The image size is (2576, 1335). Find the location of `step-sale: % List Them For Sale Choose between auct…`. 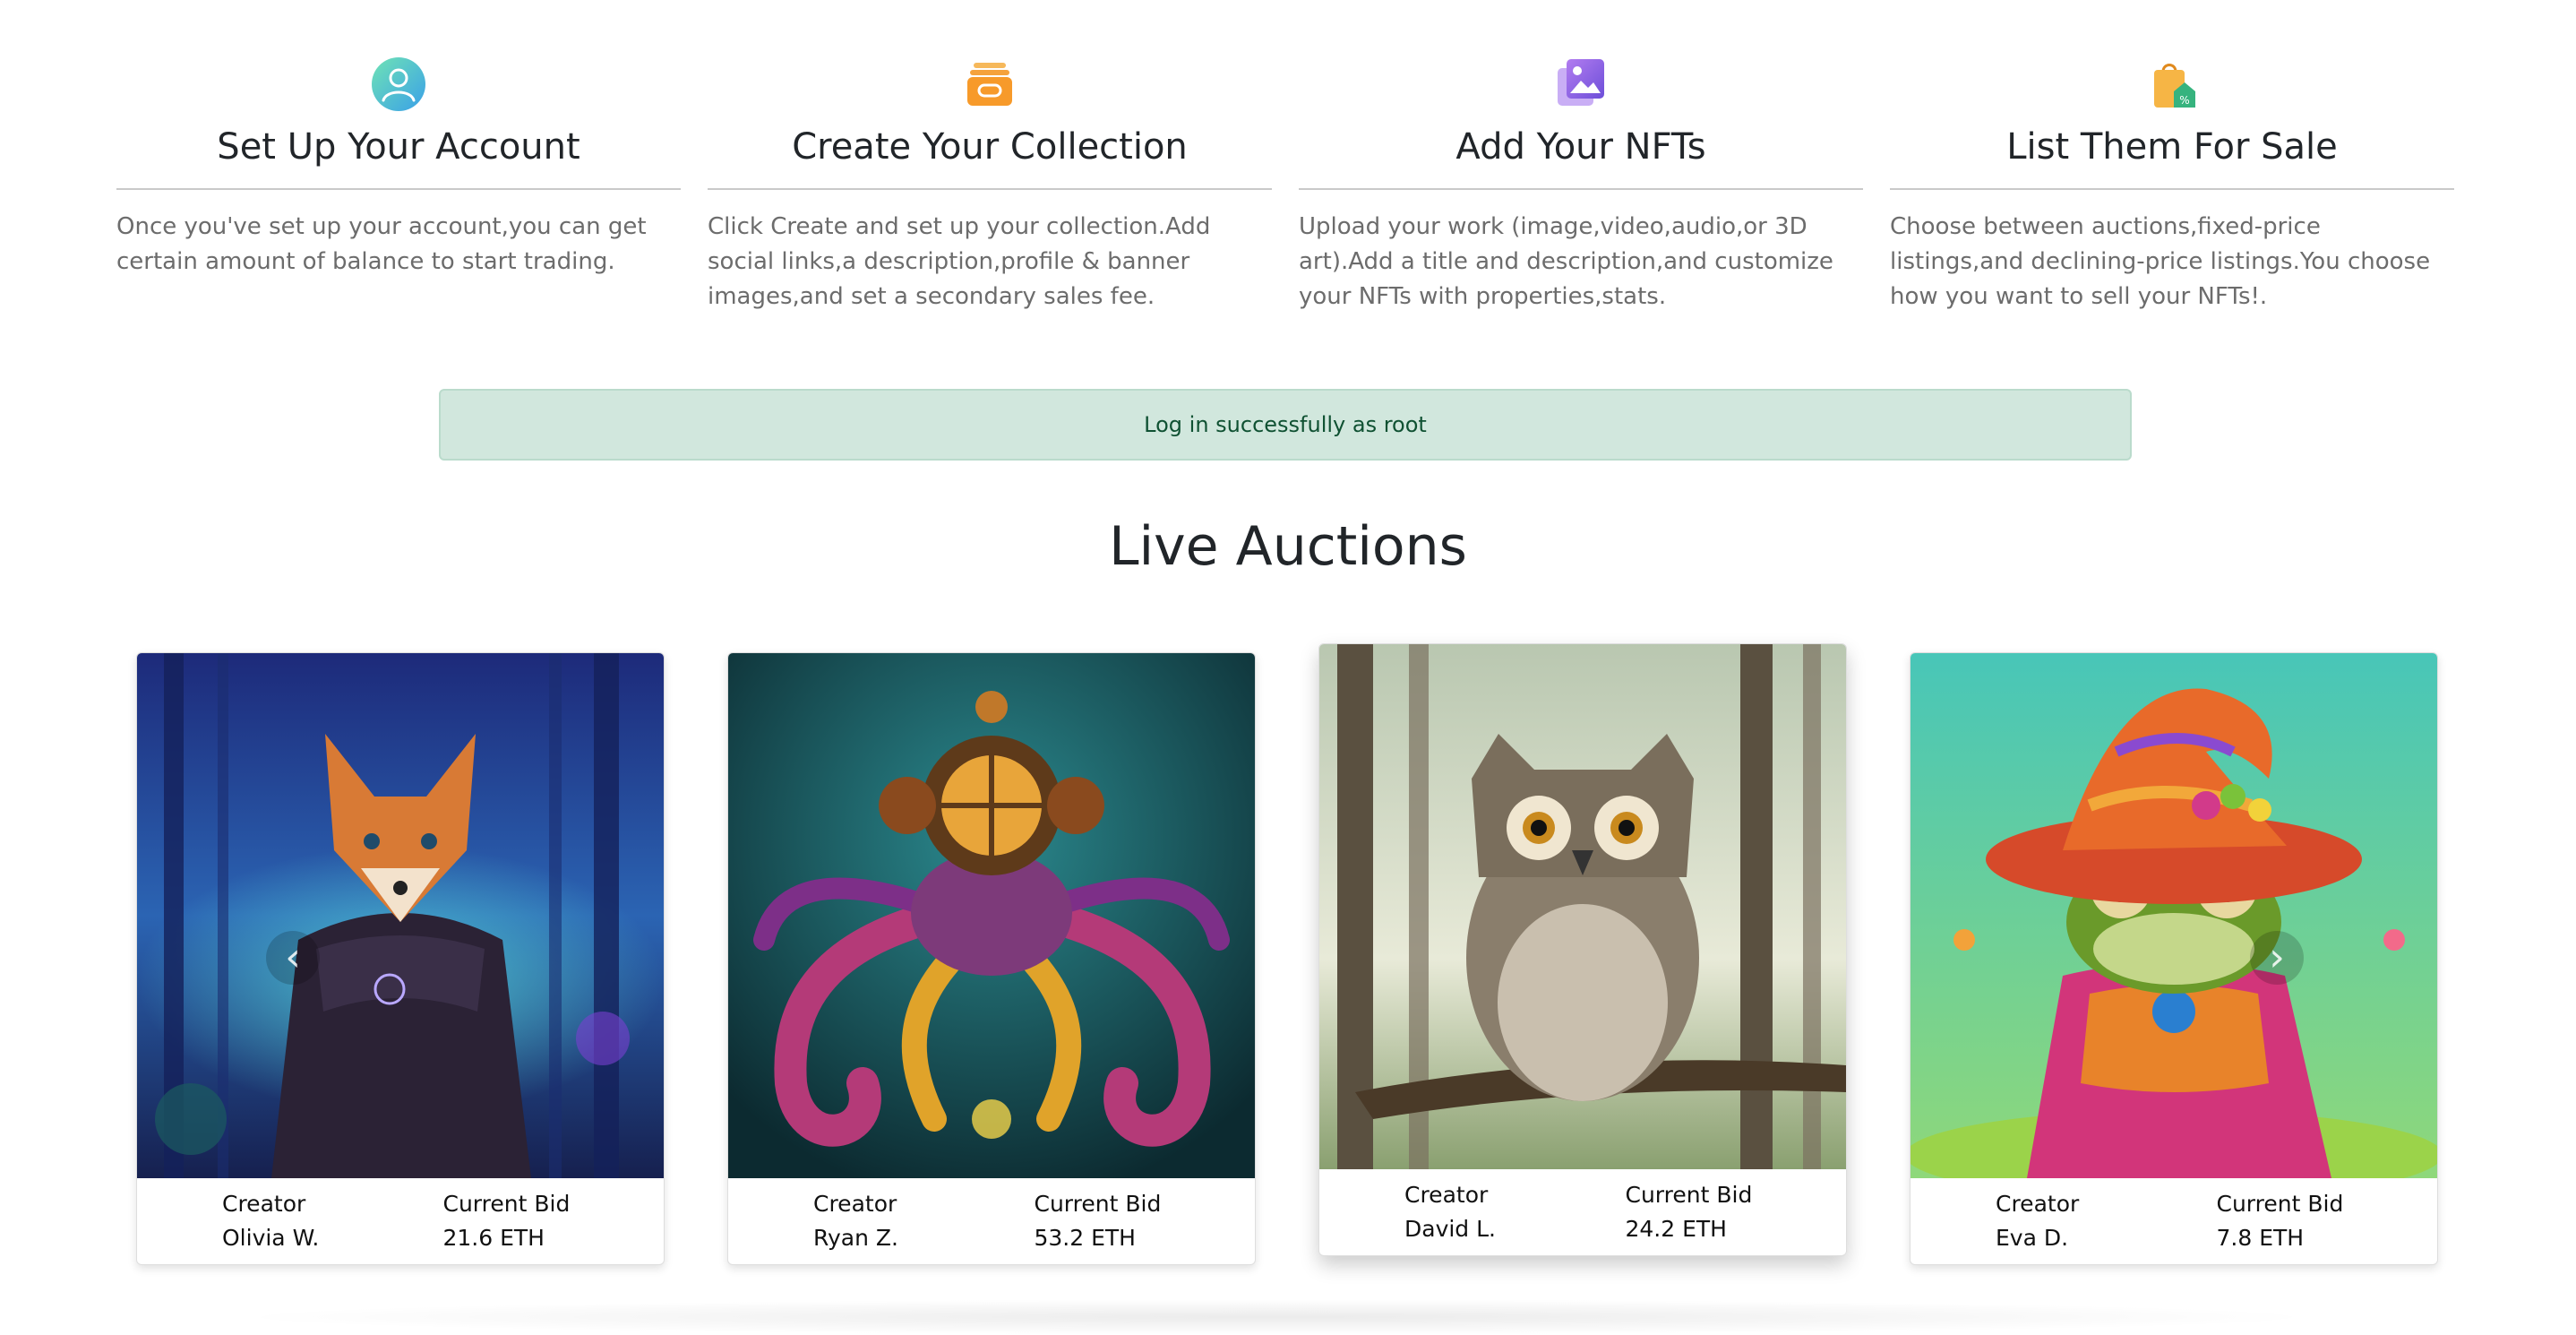

step-sale: % List Them For Sale Choose between auct… is located at coordinates (2172, 185).